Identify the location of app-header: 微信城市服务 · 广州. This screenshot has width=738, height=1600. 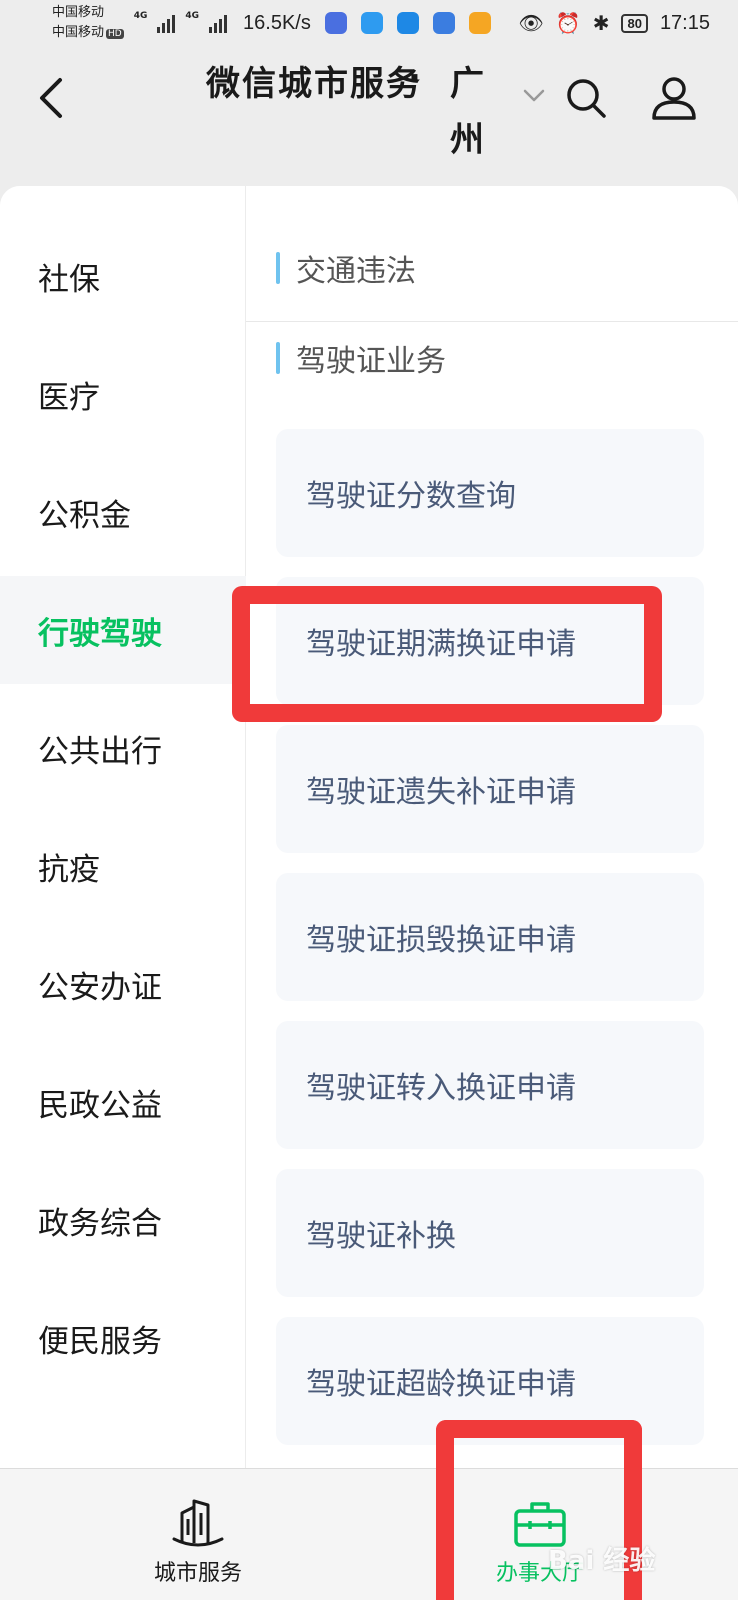
(369, 116).